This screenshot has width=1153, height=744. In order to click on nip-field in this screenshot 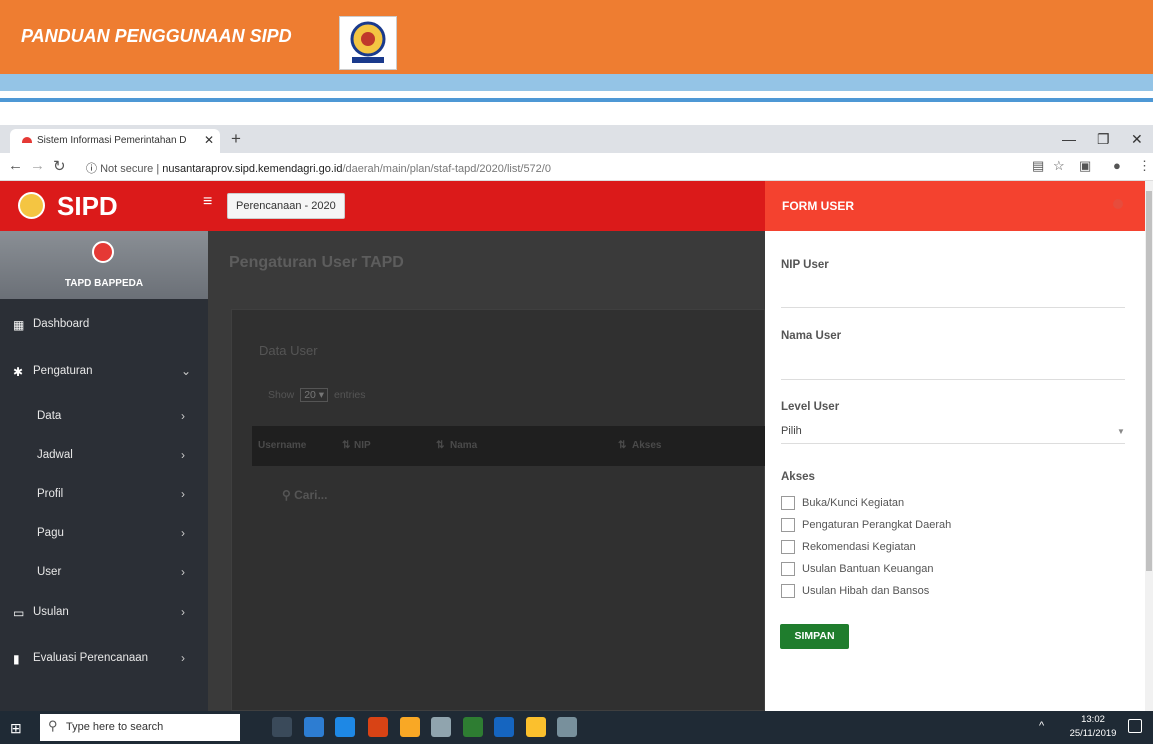, I will do `click(953, 307)`.